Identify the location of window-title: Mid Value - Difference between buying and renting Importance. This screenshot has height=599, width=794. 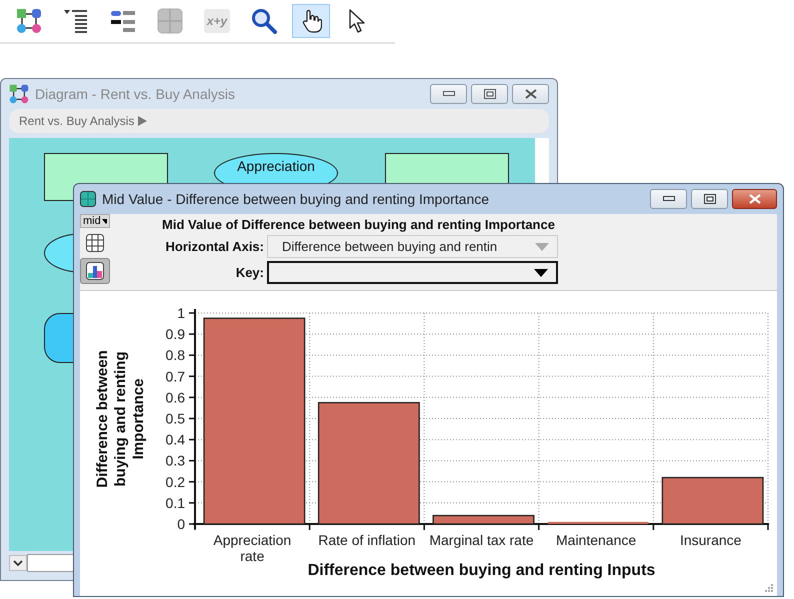
(296, 199).